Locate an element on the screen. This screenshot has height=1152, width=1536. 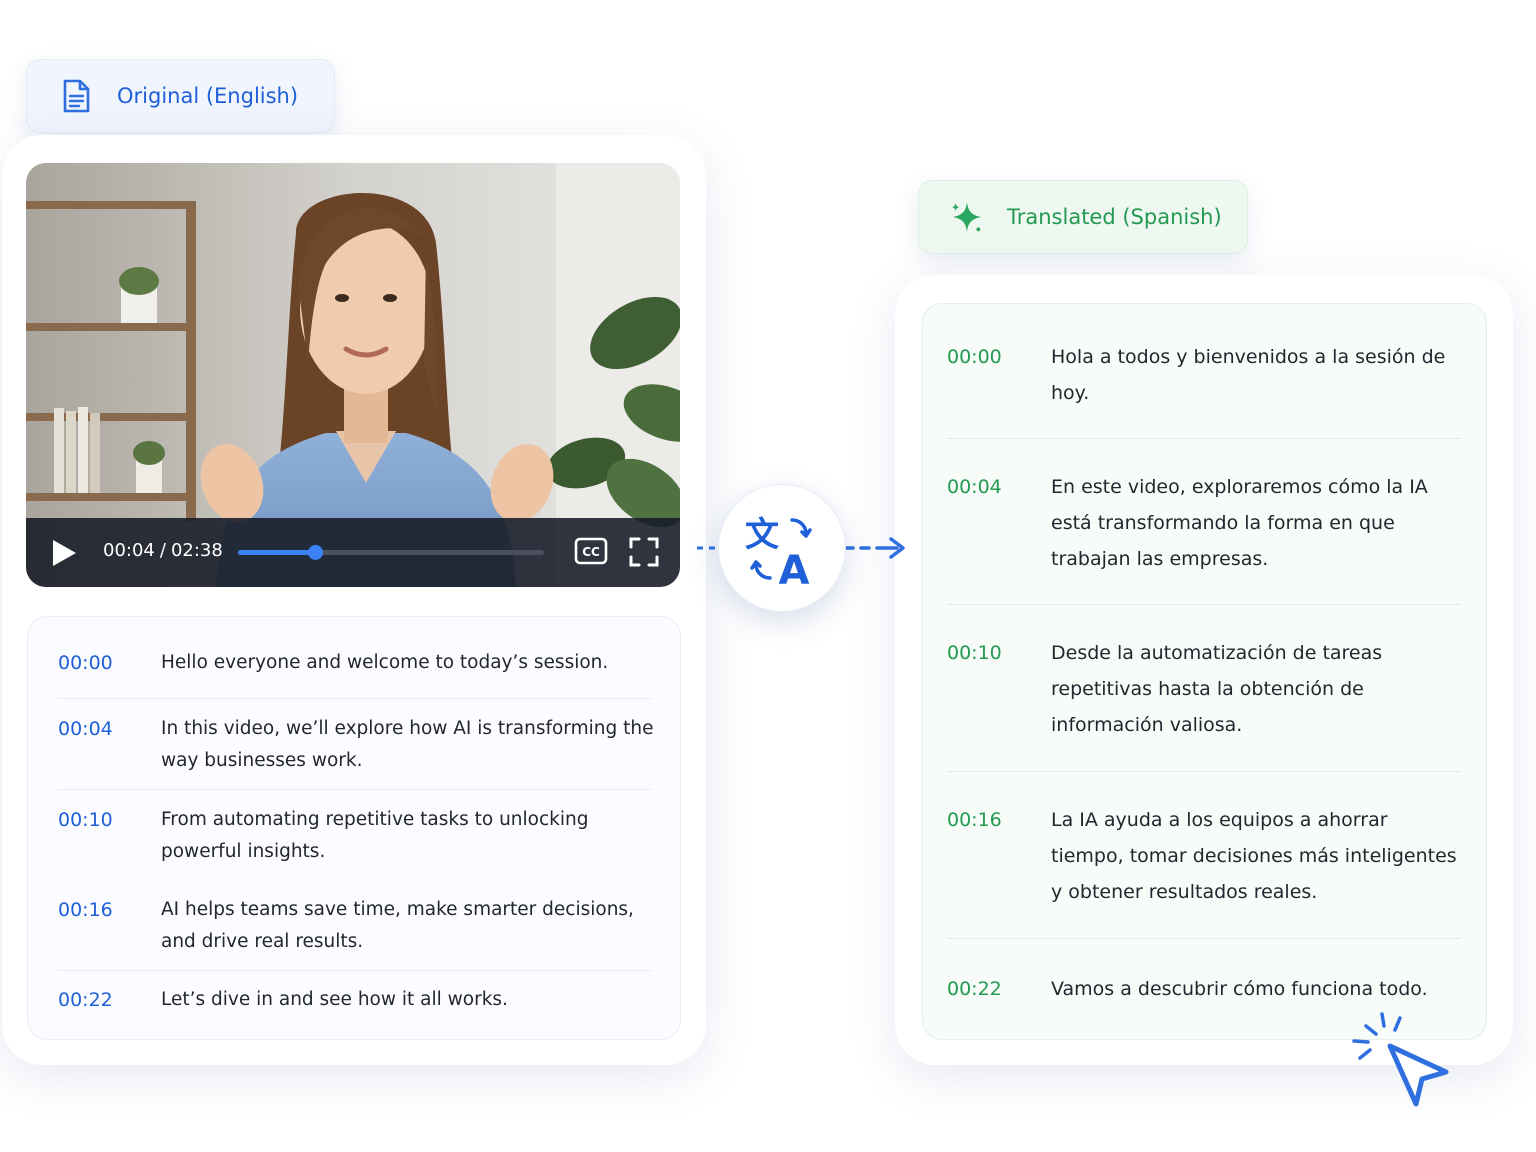
original-language-badge: Original (English) is located at coordinates (180, 96).